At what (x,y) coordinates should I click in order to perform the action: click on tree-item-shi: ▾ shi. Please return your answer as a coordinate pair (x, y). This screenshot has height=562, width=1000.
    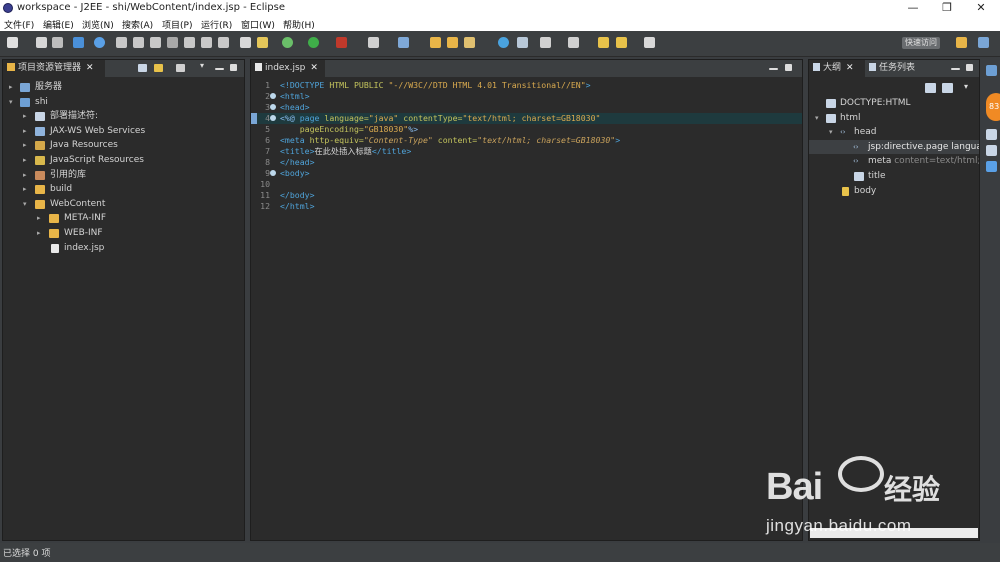
    Looking at the image, I should click on (123, 102).